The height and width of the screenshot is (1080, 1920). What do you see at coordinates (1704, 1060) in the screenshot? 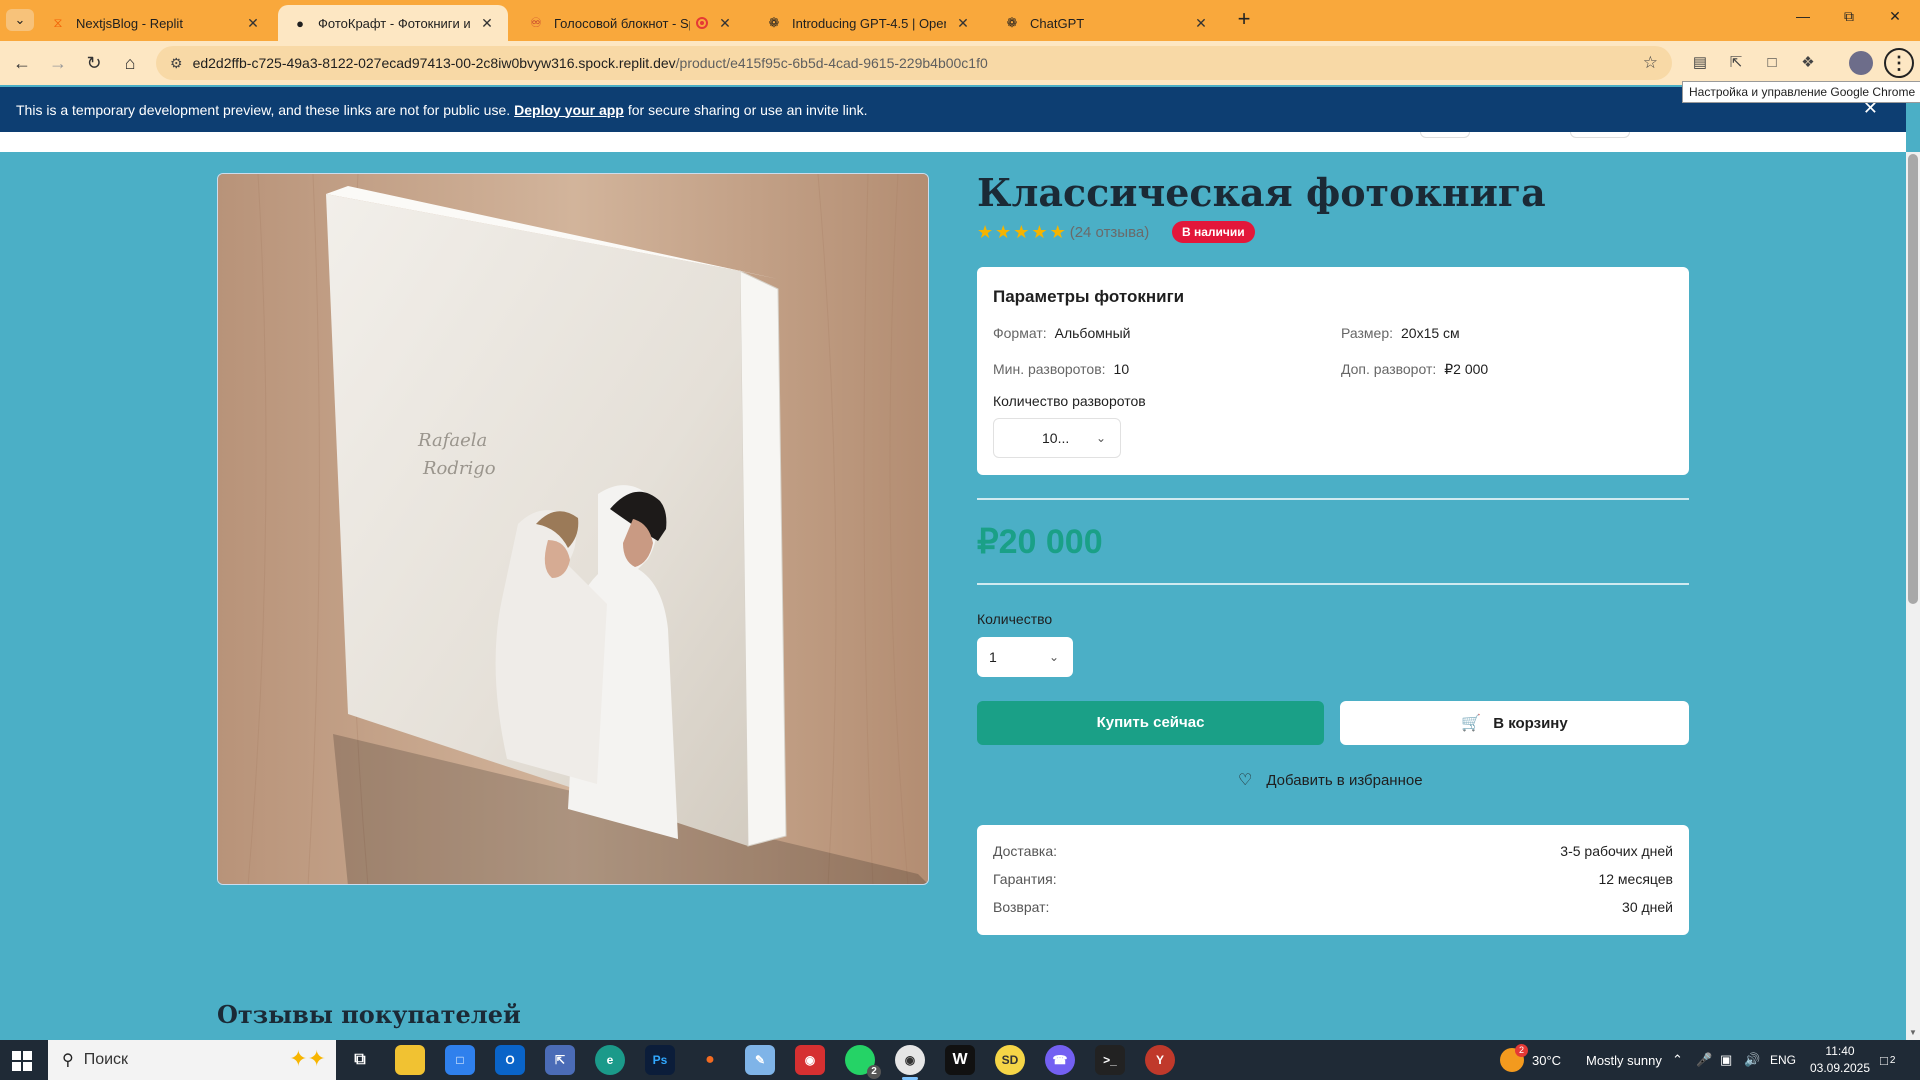
I see `microphone-icon: 🎤` at bounding box center [1704, 1060].